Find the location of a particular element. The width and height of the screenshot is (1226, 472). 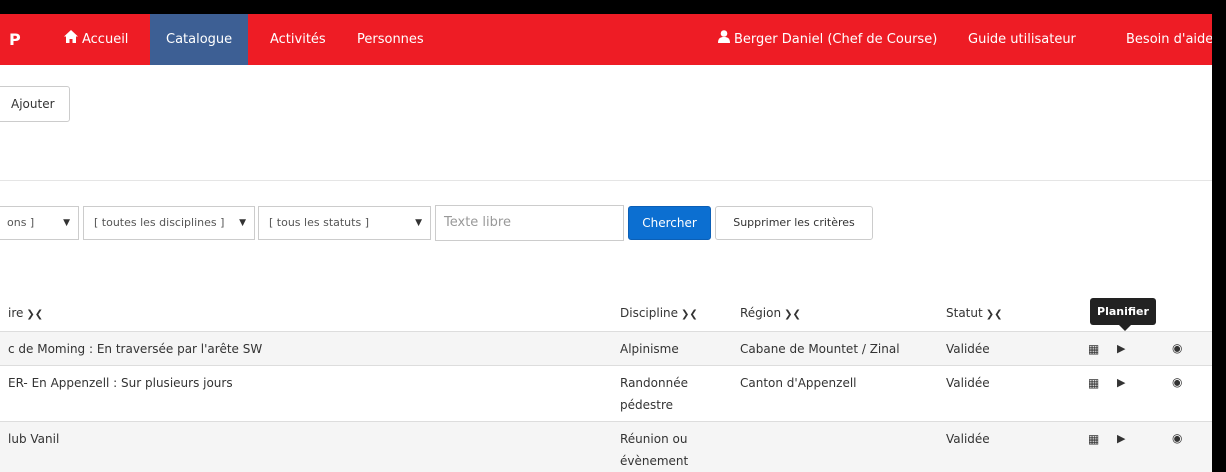

header-discipline: Discipline ❯❮ is located at coordinates (659, 313).